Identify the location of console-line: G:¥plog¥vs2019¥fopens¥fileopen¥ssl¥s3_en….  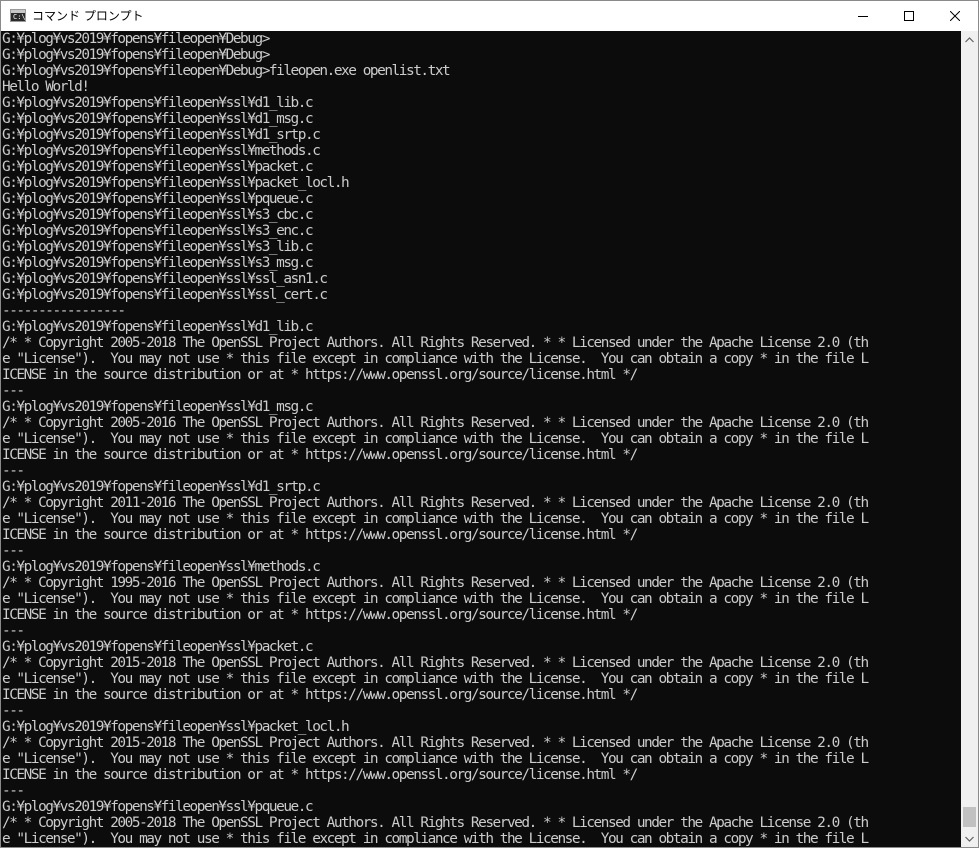
(158, 231).